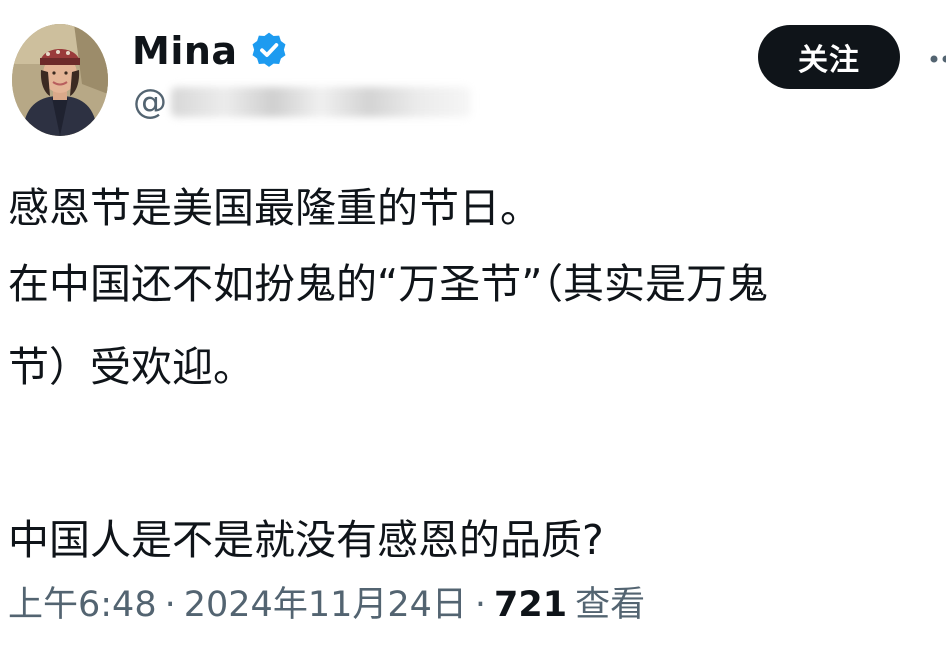  What do you see at coordinates (306, 540) in the screenshot?
I see `tweet-text-line: 中国人是不是就没有感恩的品质?` at bounding box center [306, 540].